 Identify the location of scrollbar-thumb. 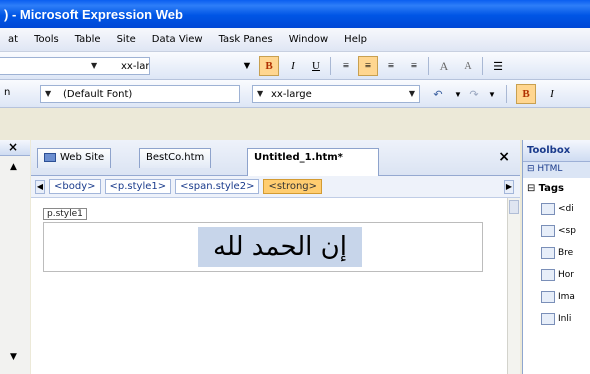
(514, 207).